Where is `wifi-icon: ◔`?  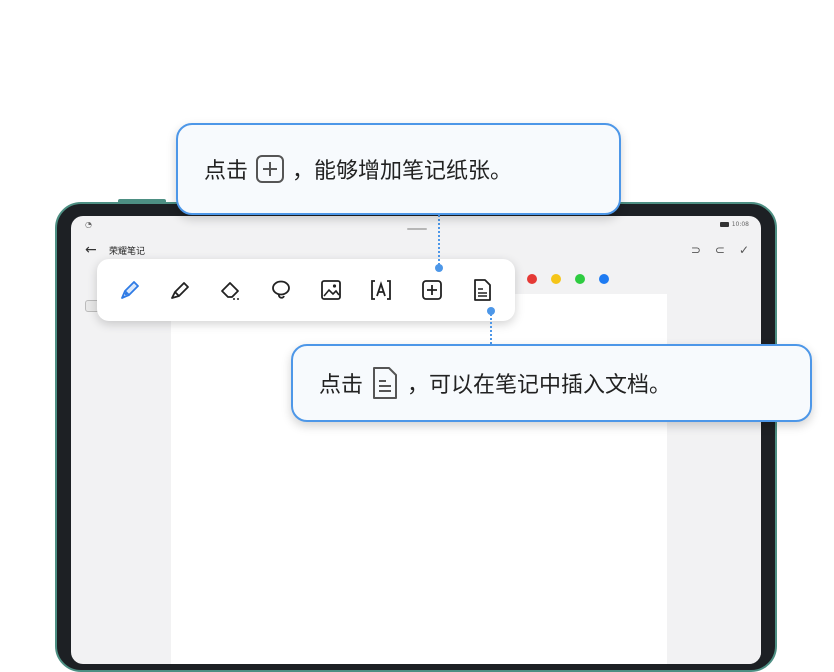 wifi-icon: ◔ is located at coordinates (88, 224).